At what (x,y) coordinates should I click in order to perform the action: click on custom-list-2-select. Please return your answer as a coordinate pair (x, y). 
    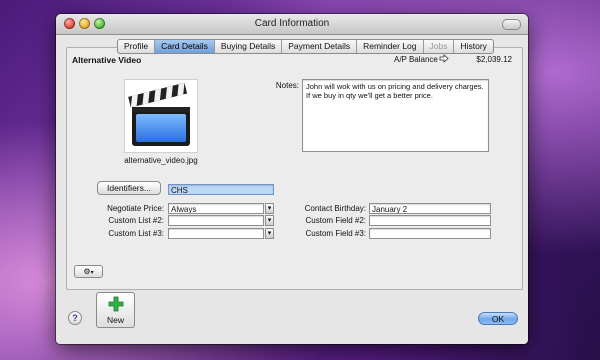
    Looking at the image, I should click on (216, 220).